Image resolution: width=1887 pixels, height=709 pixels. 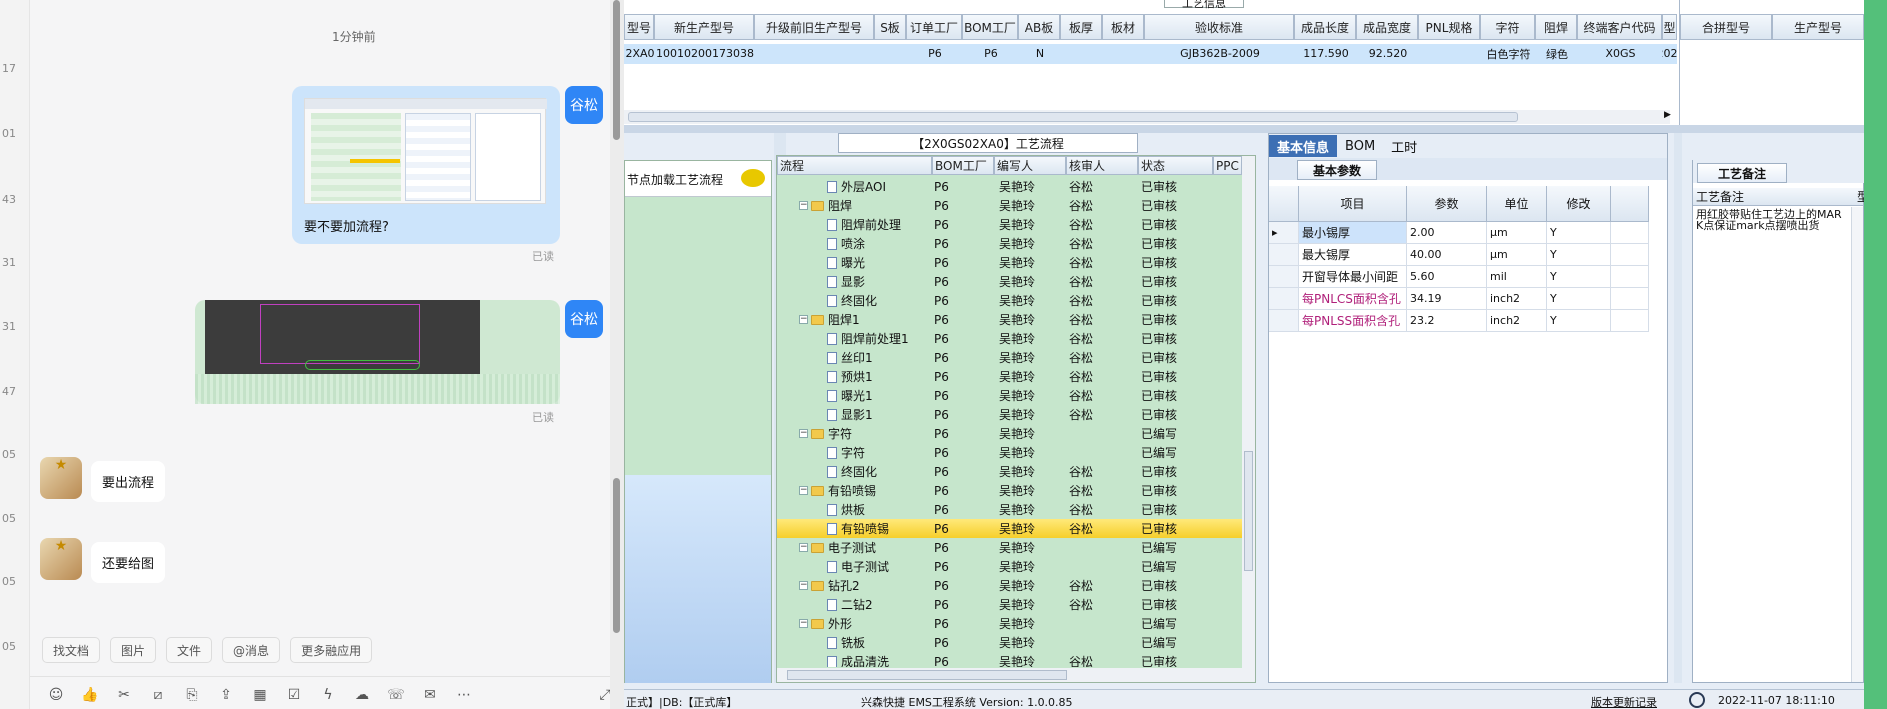 What do you see at coordinates (61, 559) in the screenshot?
I see `contact-avatar-2: ★` at bounding box center [61, 559].